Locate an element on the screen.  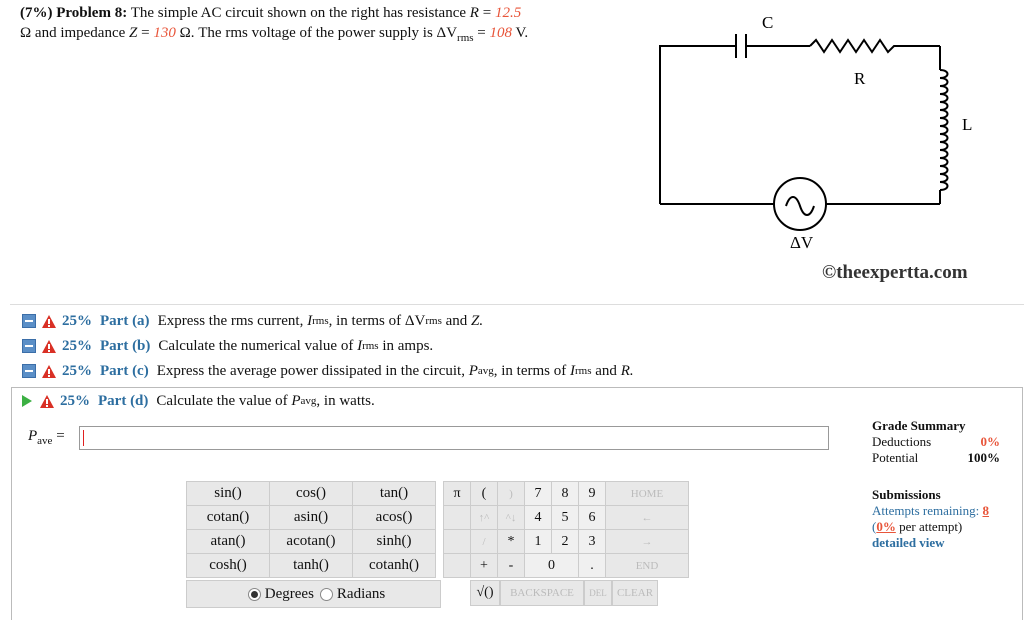
sinh-button: sinh() is located at coordinates (394, 541).